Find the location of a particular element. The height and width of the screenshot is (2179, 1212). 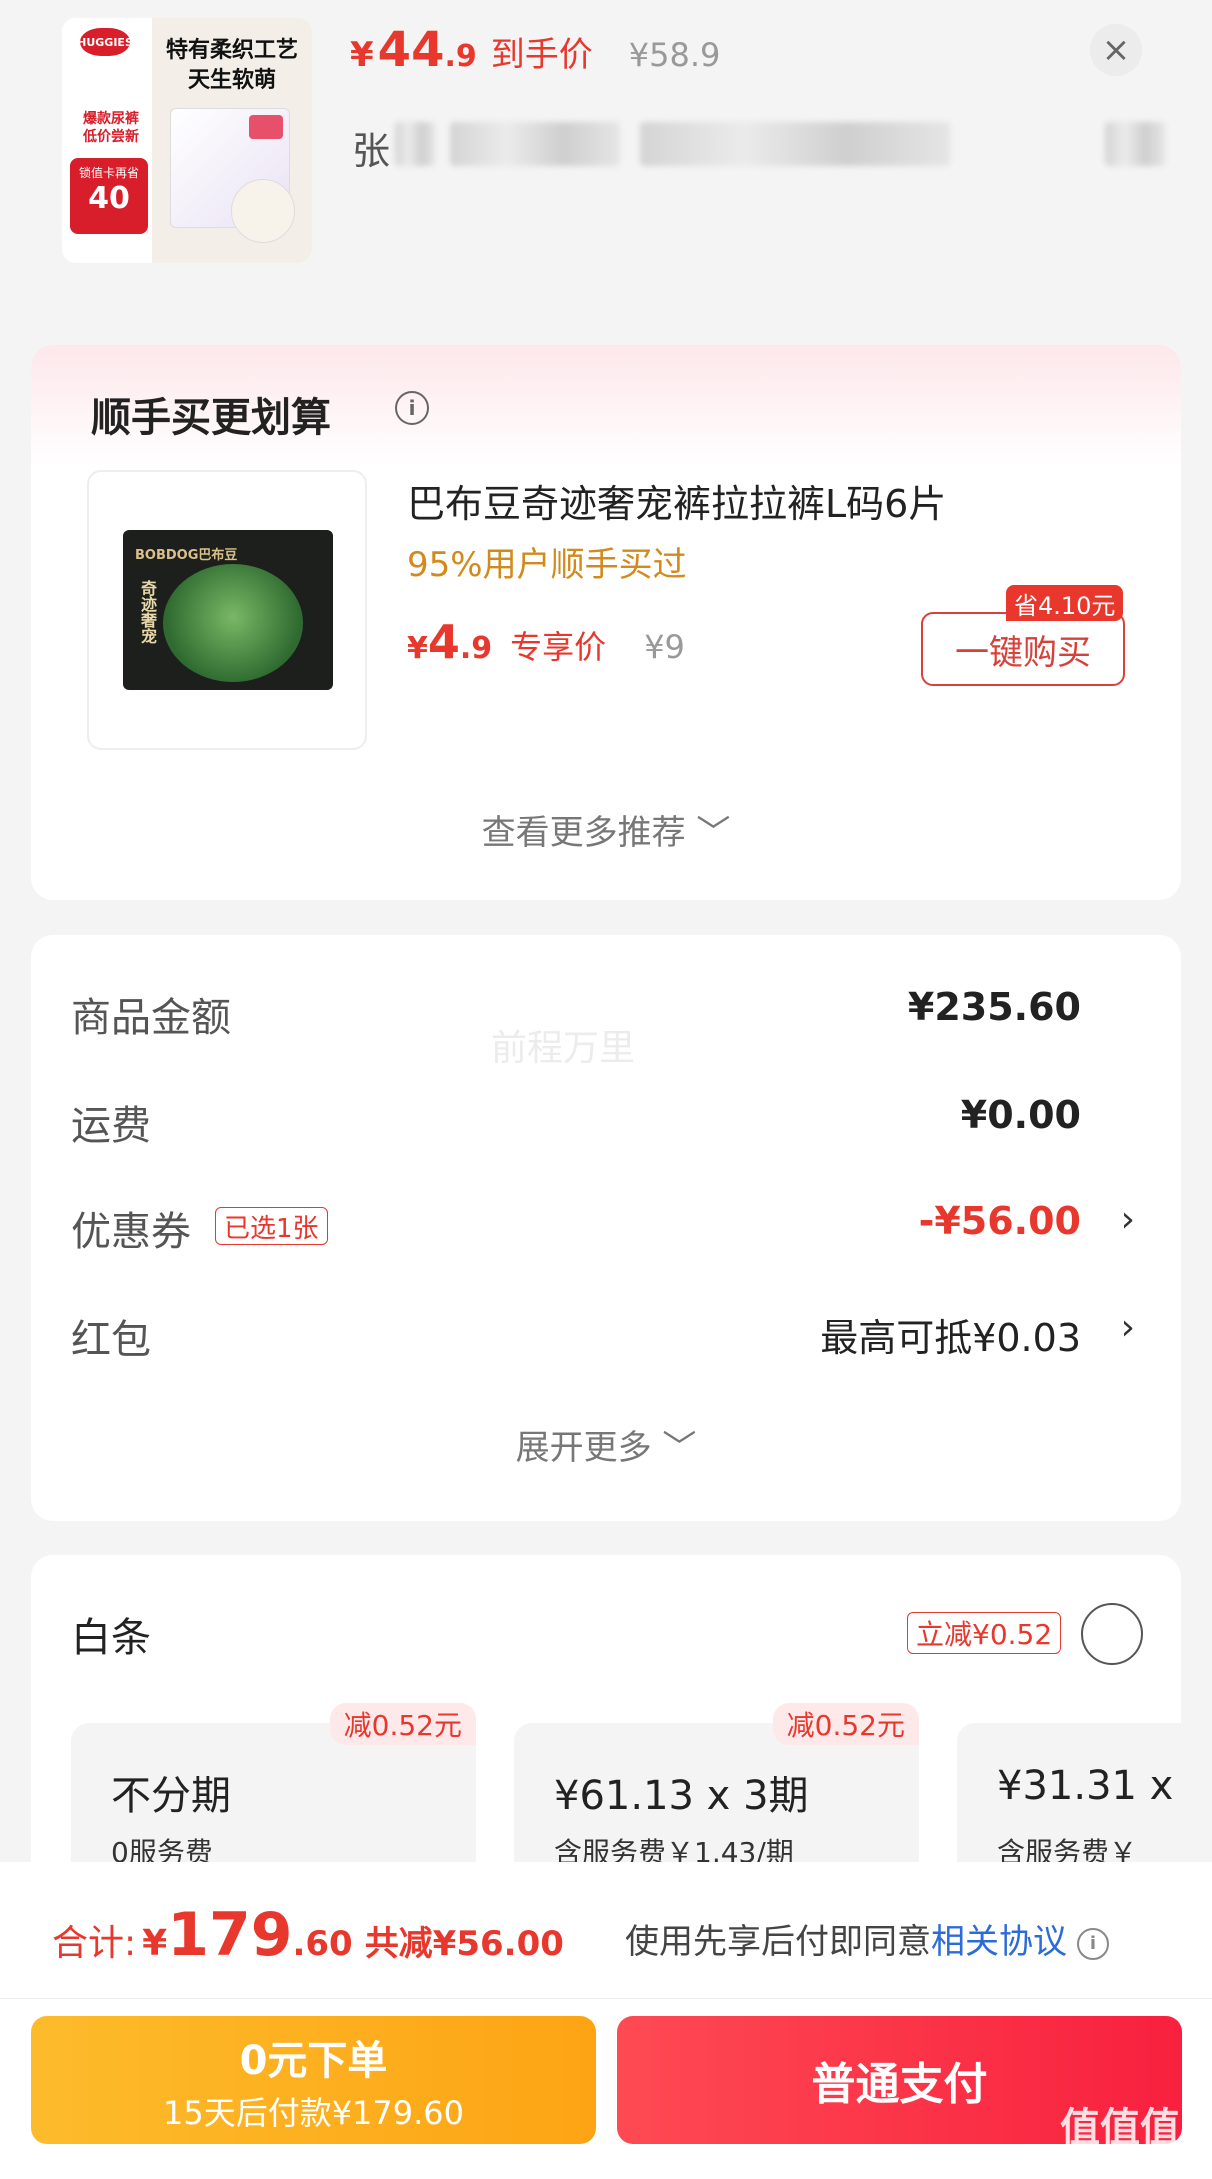

amount-value: 最高可抵¥0.03 is located at coordinates (950, 1338).